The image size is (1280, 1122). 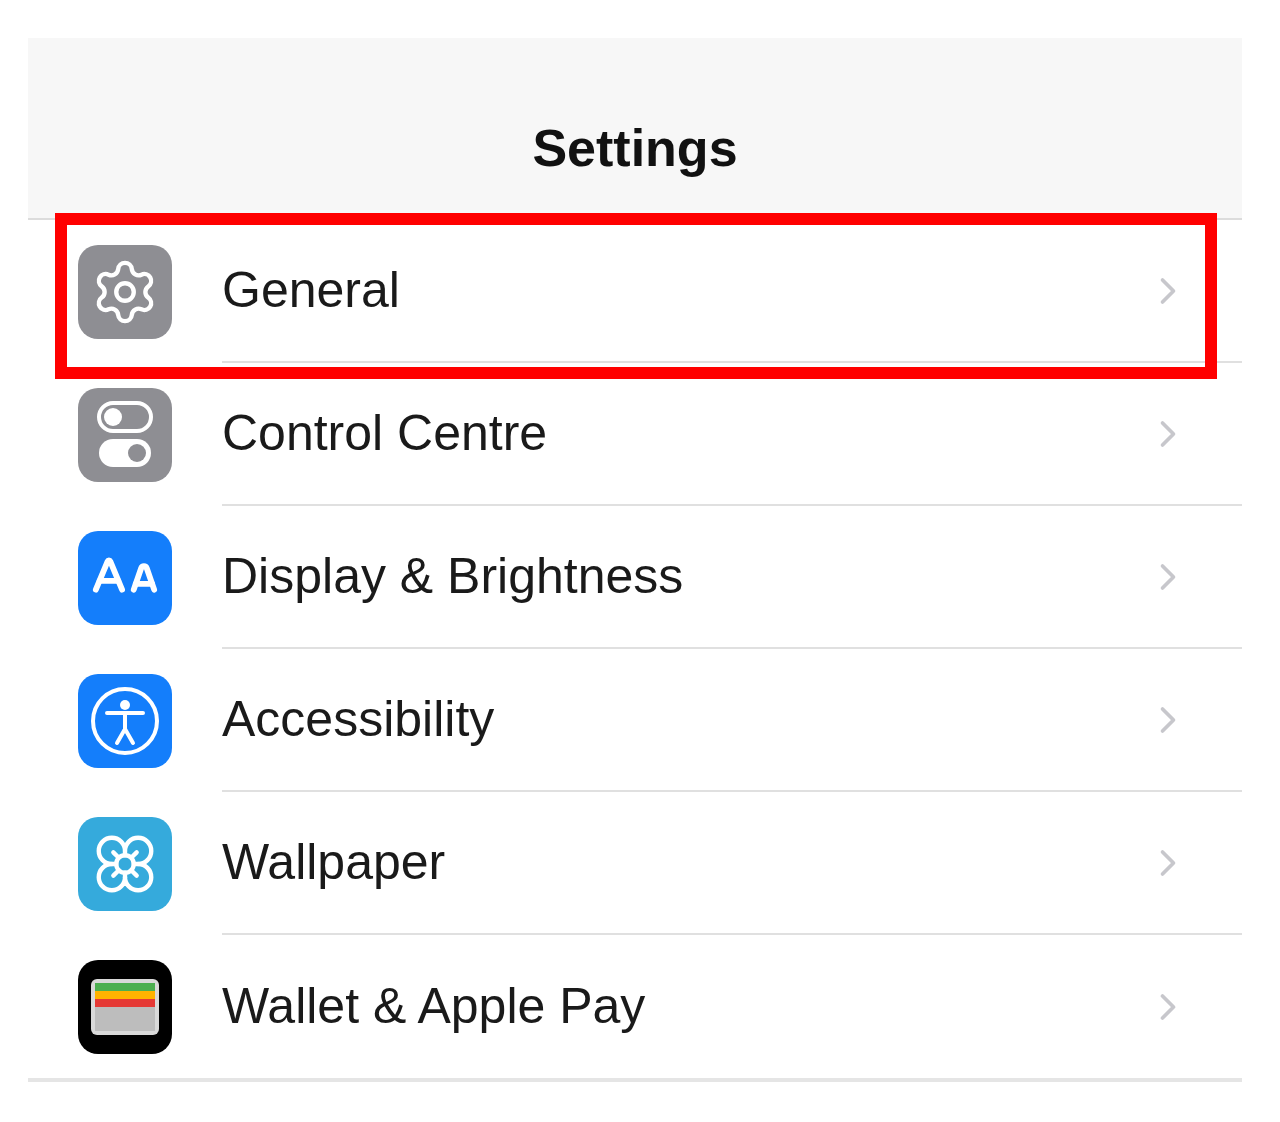 What do you see at coordinates (684, 1006) in the screenshot?
I see `setting-label: Wallet & Apple Pay` at bounding box center [684, 1006].